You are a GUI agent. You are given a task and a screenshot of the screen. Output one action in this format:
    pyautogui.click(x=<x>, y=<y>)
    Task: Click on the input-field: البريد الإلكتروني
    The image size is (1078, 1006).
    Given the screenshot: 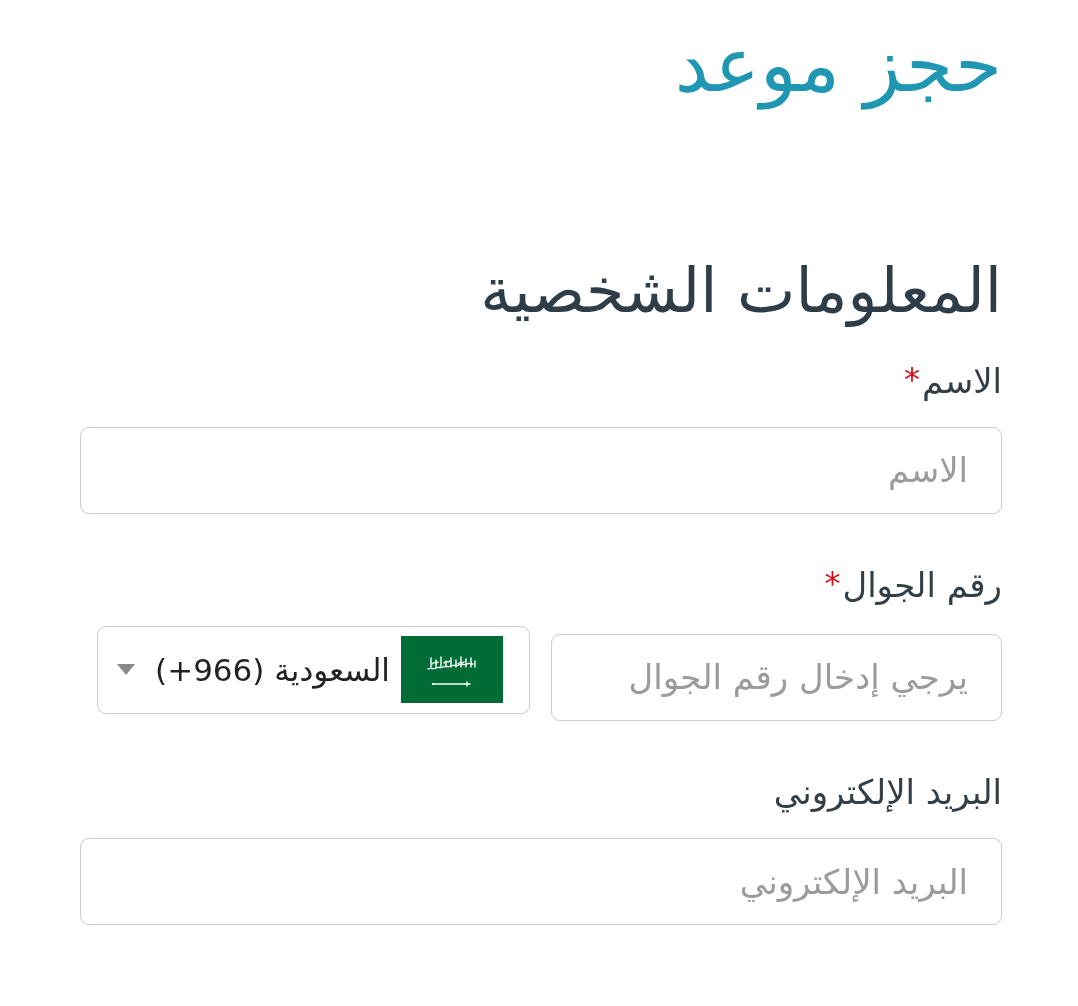 What is the action you would take?
    pyautogui.click(x=541, y=882)
    